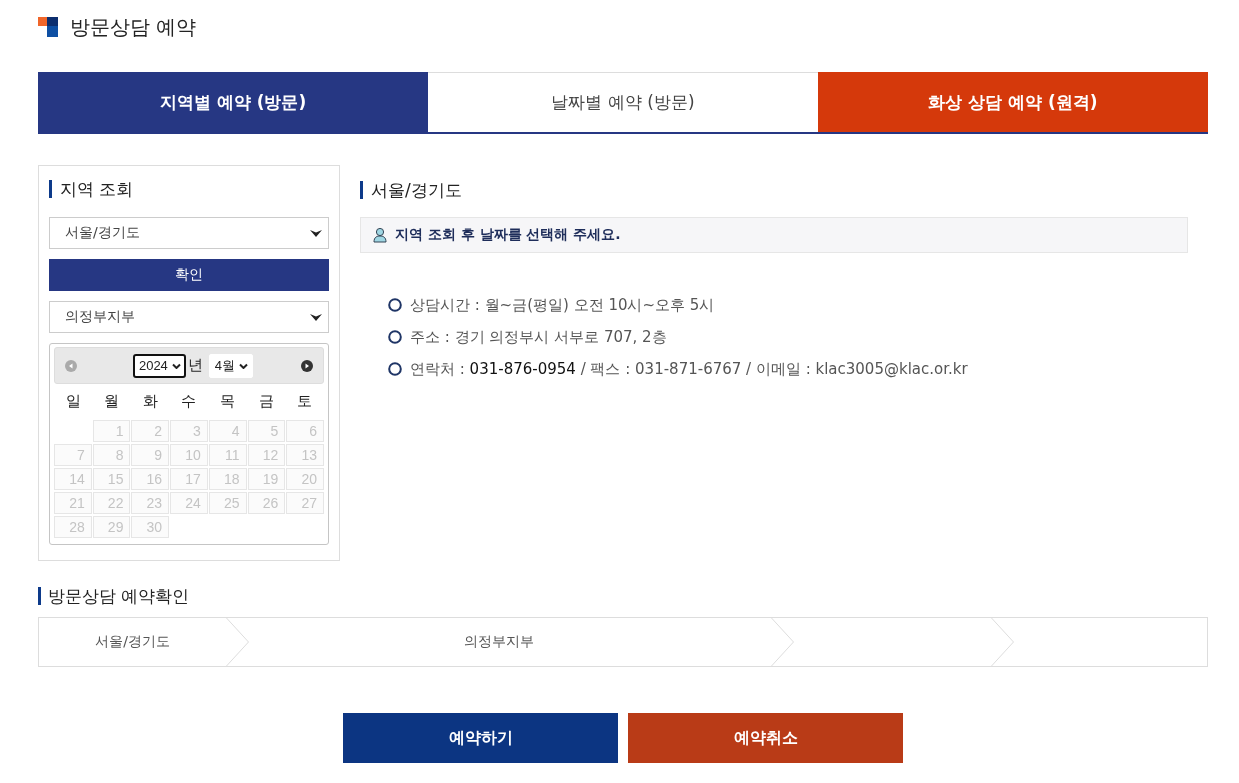  Describe the element at coordinates (189, 233) in the screenshot. I see `region-select: 서울/경기도` at that location.